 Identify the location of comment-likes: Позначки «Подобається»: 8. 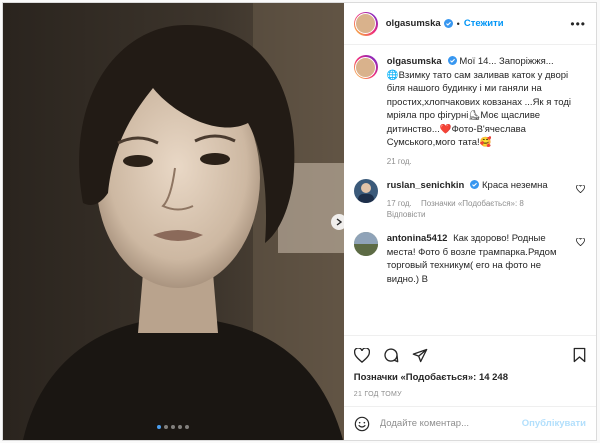
(472, 203).